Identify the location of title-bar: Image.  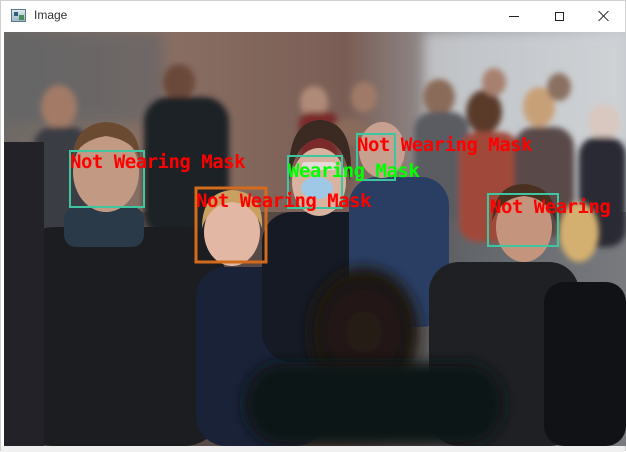
(313, 16).